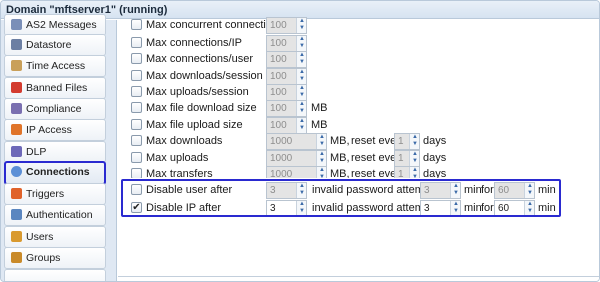 The height and width of the screenshot is (282, 600). Describe the element at coordinates (43, 258) in the screenshot. I see `sidebar-item-label: Groups` at that location.